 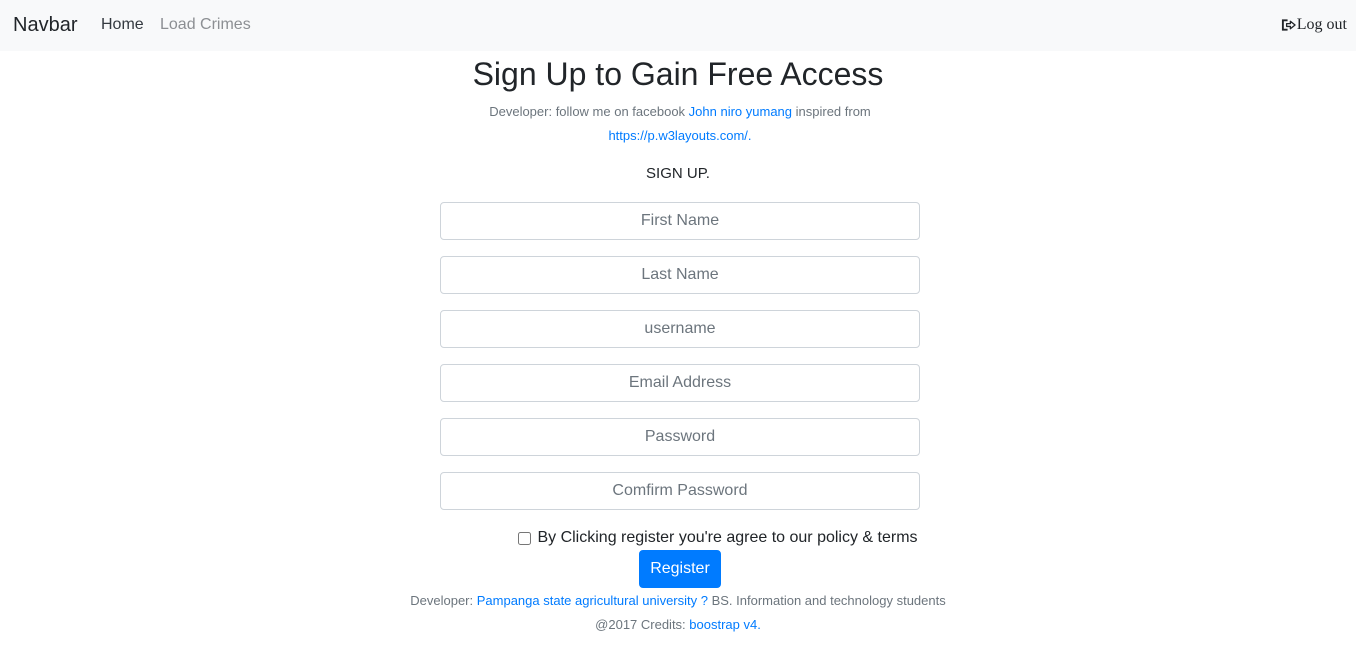 I want to click on terms-checkbox, so click(x=525, y=538).